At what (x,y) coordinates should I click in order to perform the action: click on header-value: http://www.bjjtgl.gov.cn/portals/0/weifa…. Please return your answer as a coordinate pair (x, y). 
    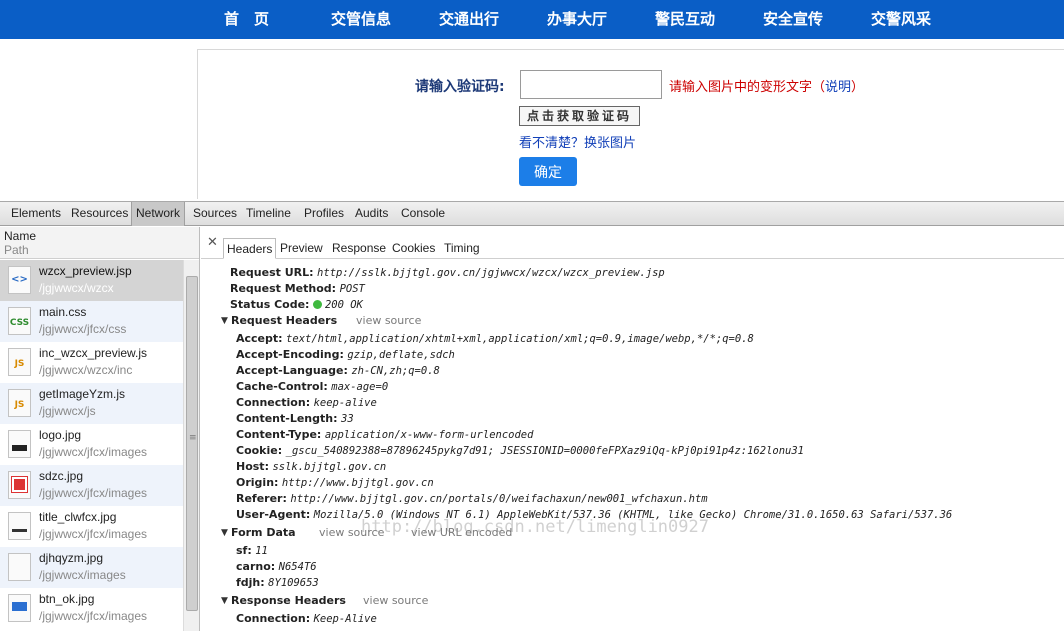
    Looking at the image, I should click on (499, 499).